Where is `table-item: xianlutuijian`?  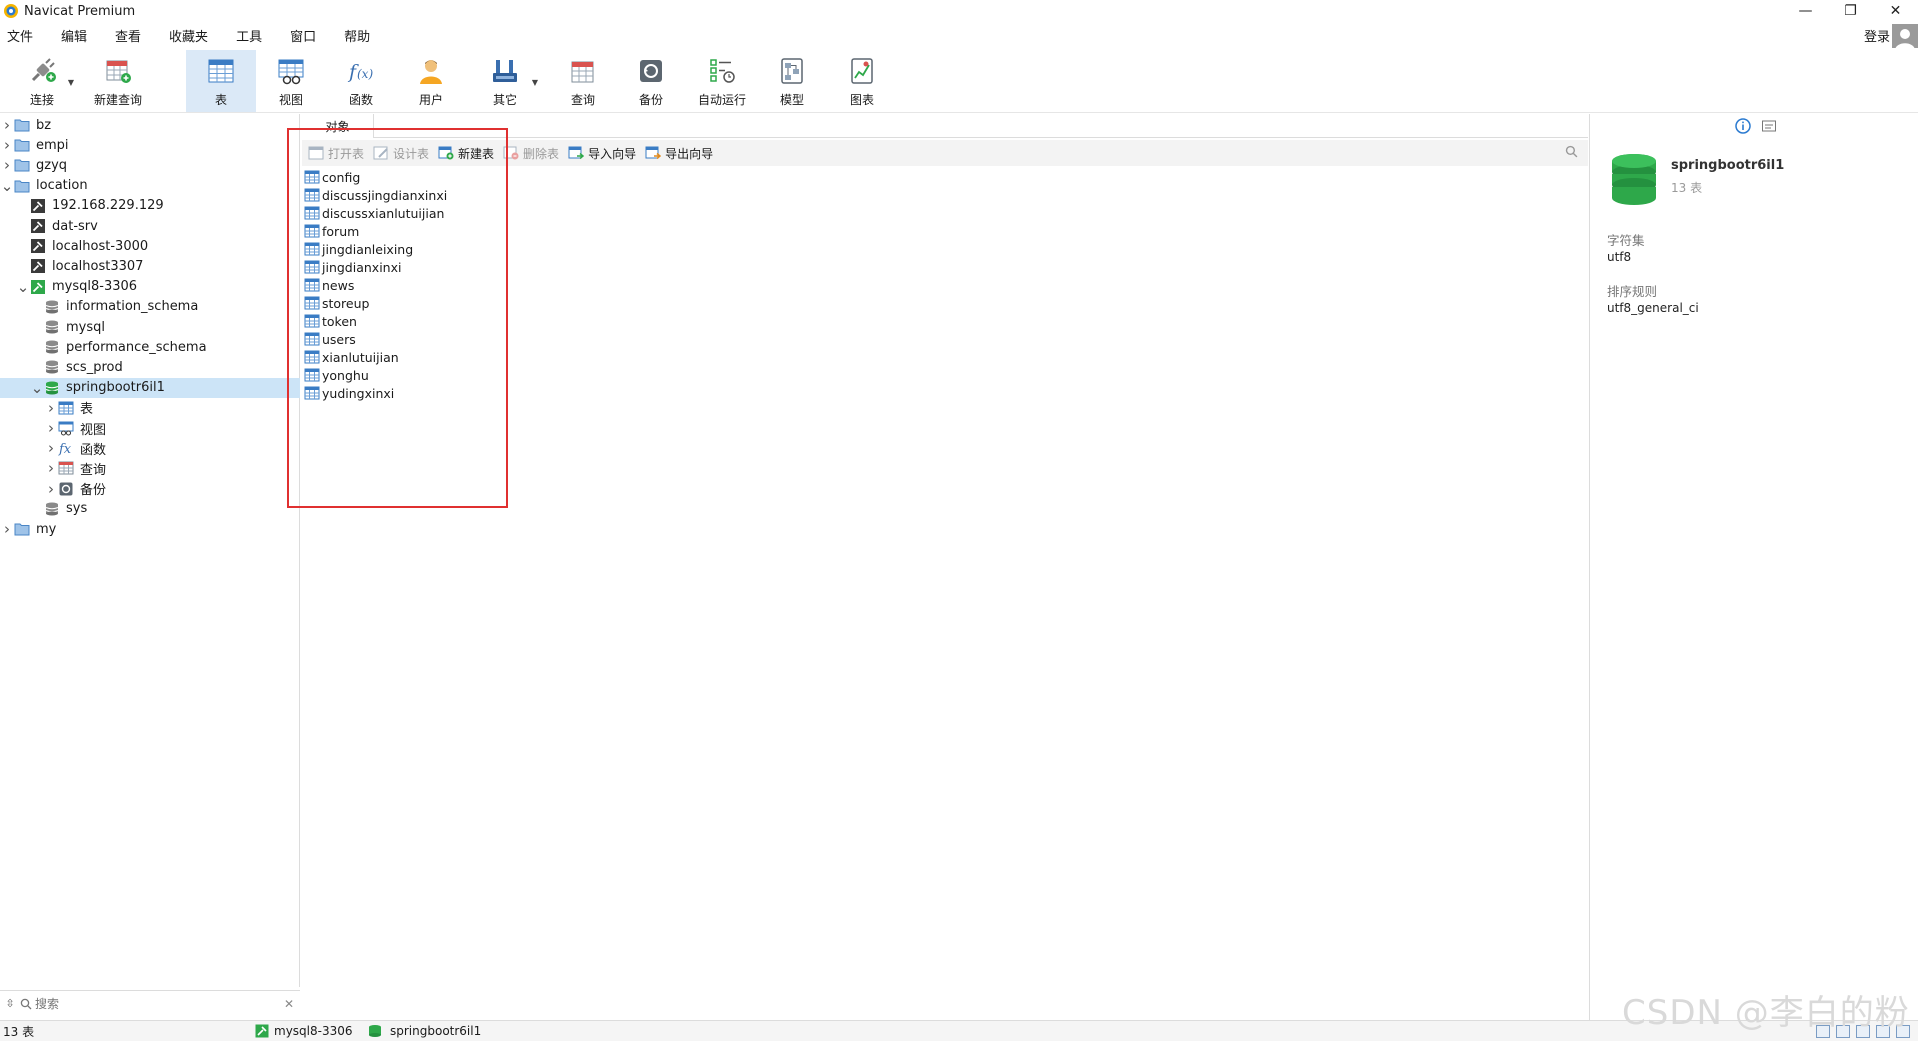
table-item: xianlutuijian is located at coordinates (652, 357).